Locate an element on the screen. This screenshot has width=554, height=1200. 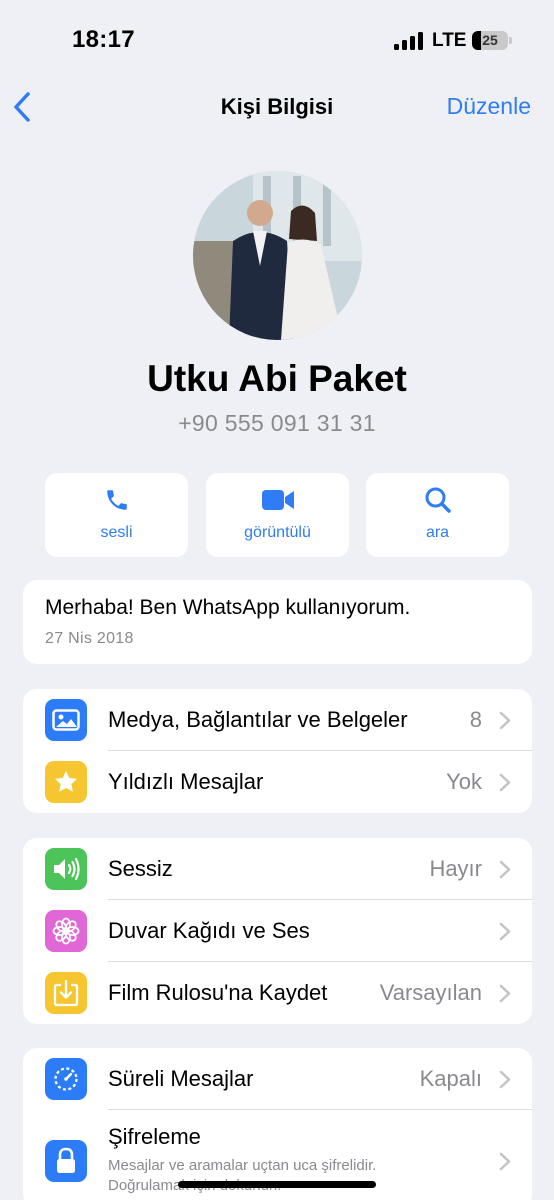
lock-icon is located at coordinates (66, 1161).